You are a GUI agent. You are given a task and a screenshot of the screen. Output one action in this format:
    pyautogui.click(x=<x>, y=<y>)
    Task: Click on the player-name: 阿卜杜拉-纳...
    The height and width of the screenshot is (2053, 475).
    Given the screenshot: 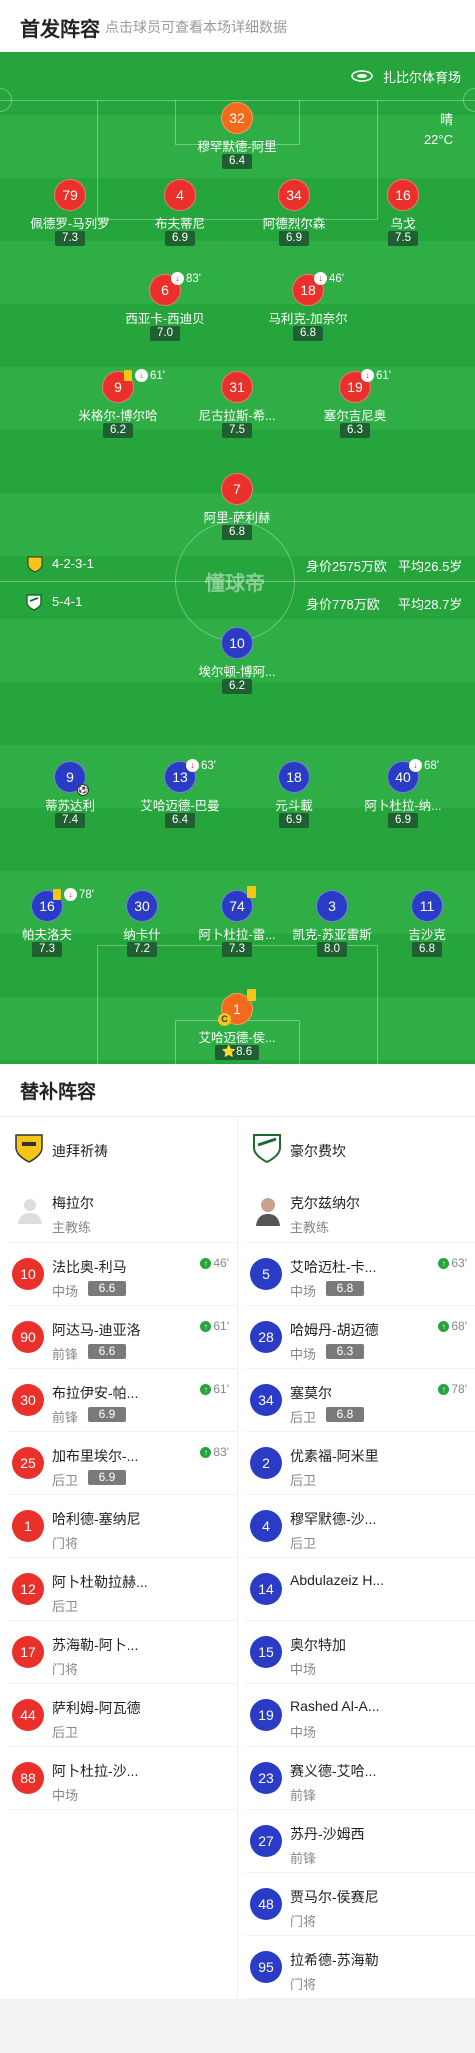 What is the action you would take?
    pyautogui.click(x=403, y=806)
    